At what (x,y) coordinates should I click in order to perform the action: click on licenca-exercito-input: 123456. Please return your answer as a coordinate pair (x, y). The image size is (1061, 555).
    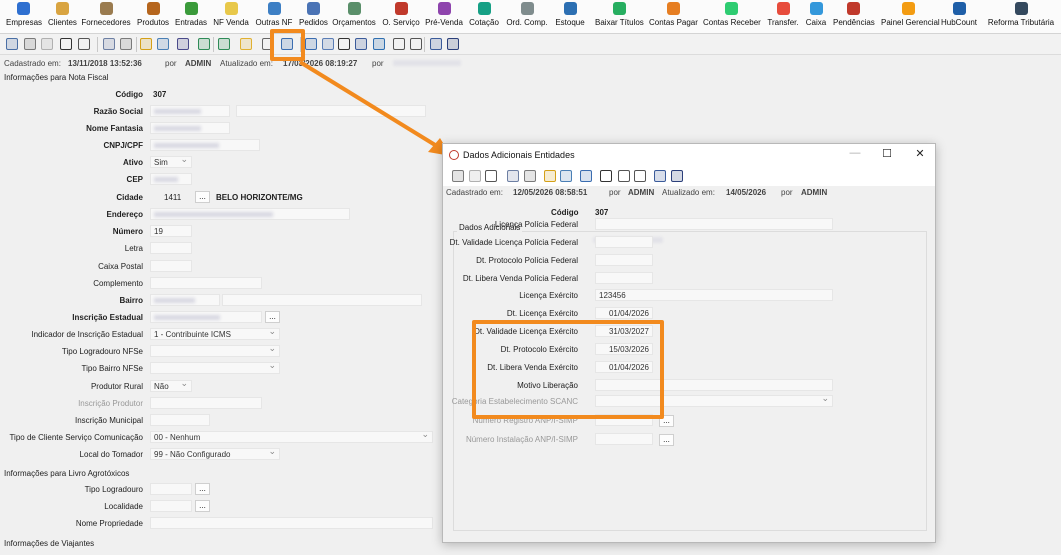
    Looking at the image, I should click on (714, 295).